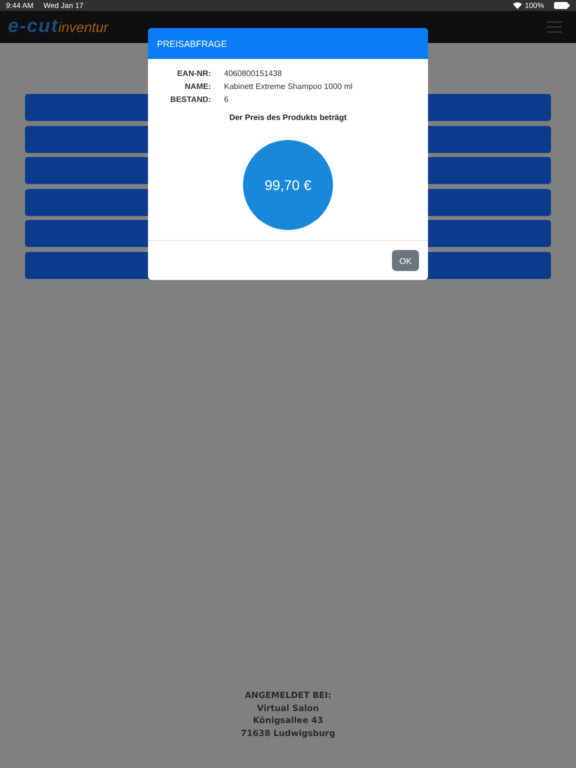 Image resolution: width=576 pixels, height=768 pixels. I want to click on field-label: BESTAND:, so click(190, 100).